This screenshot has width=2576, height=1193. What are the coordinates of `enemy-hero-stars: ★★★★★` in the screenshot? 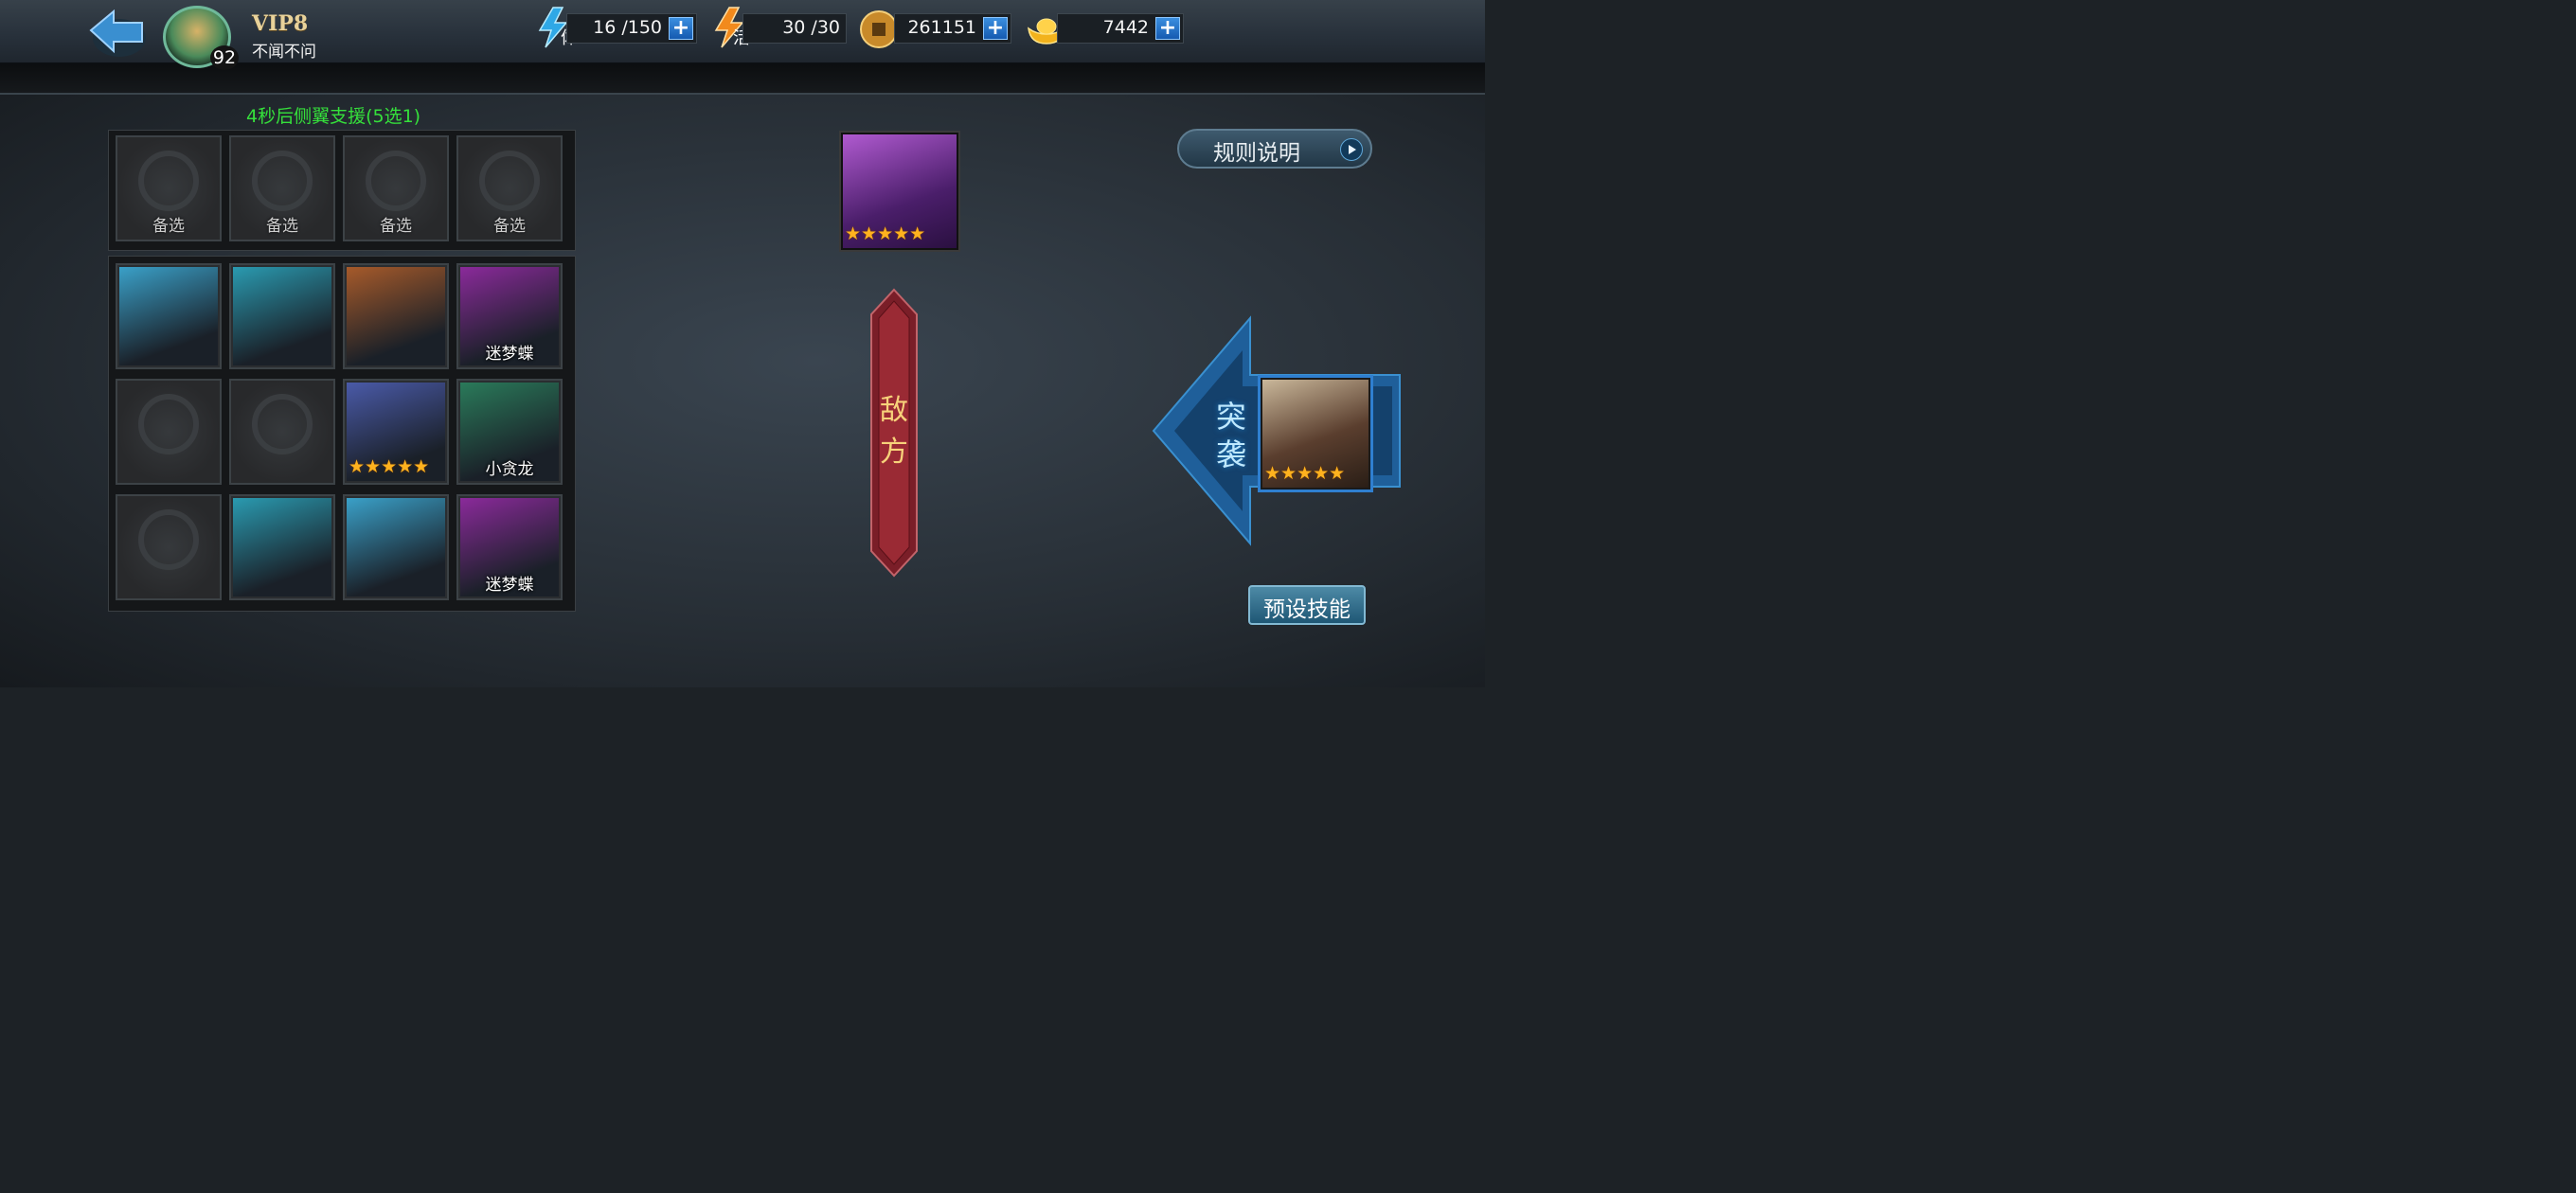 It's located at (885, 233).